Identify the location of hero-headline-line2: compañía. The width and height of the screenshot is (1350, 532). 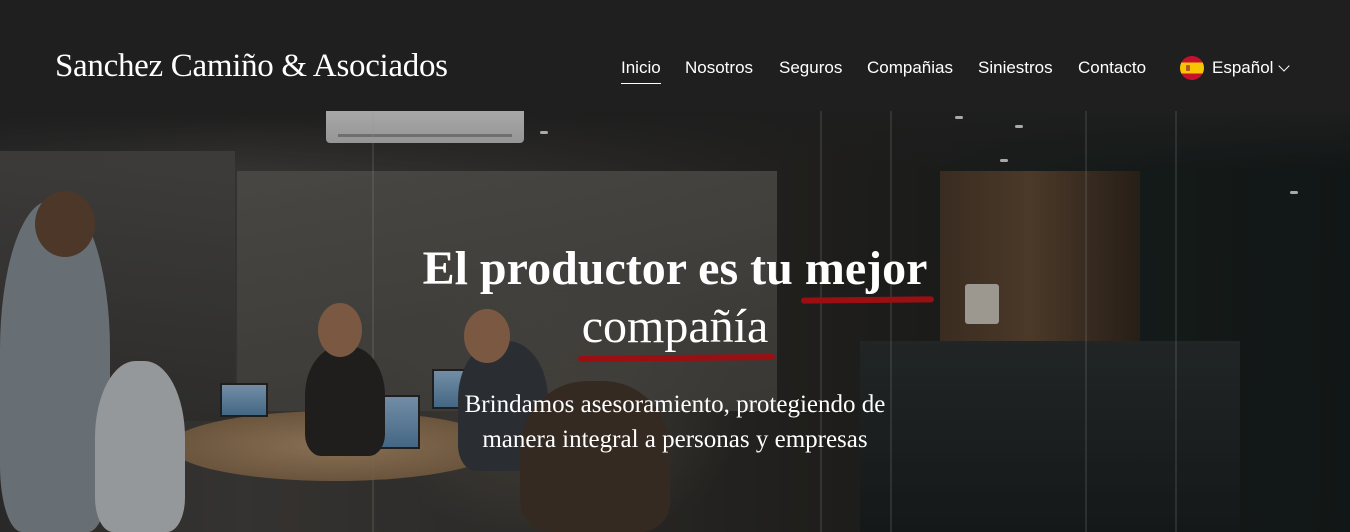
(675, 327).